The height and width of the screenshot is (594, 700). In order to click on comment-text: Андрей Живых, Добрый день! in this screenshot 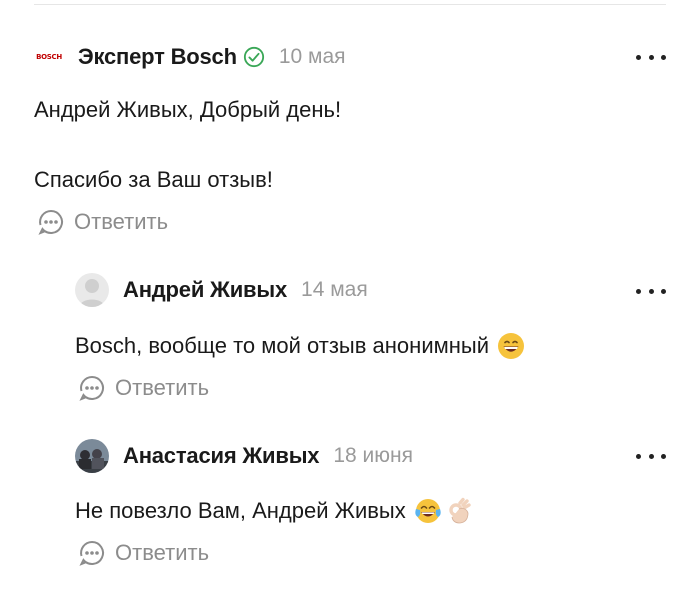, I will do `click(188, 109)`.